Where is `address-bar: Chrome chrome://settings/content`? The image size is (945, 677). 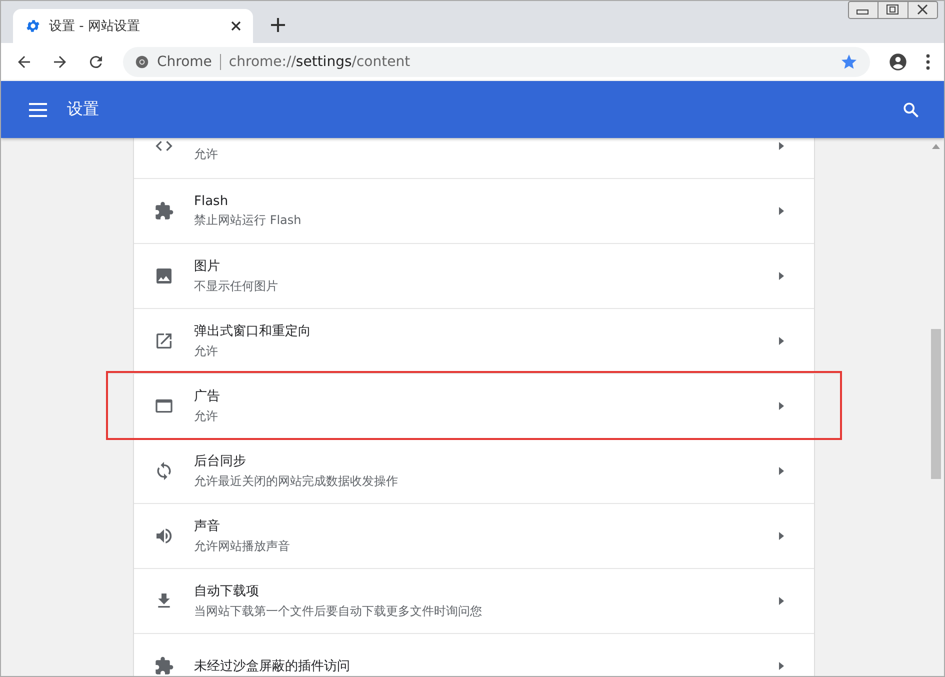
address-bar: Chrome chrome://settings/content is located at coordinates (496, 62).